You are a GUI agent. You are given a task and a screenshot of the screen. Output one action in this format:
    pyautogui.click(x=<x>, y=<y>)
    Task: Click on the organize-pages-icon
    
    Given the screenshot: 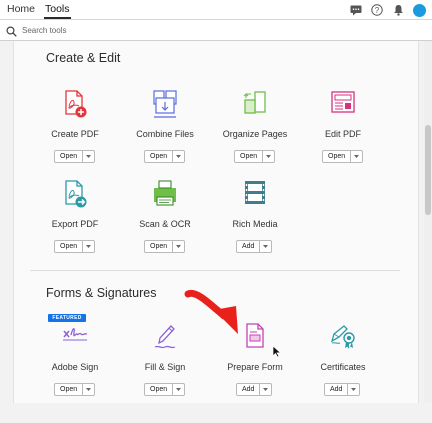 What is the action you would take?
    pyautogui.click(x=255, y=105)
    